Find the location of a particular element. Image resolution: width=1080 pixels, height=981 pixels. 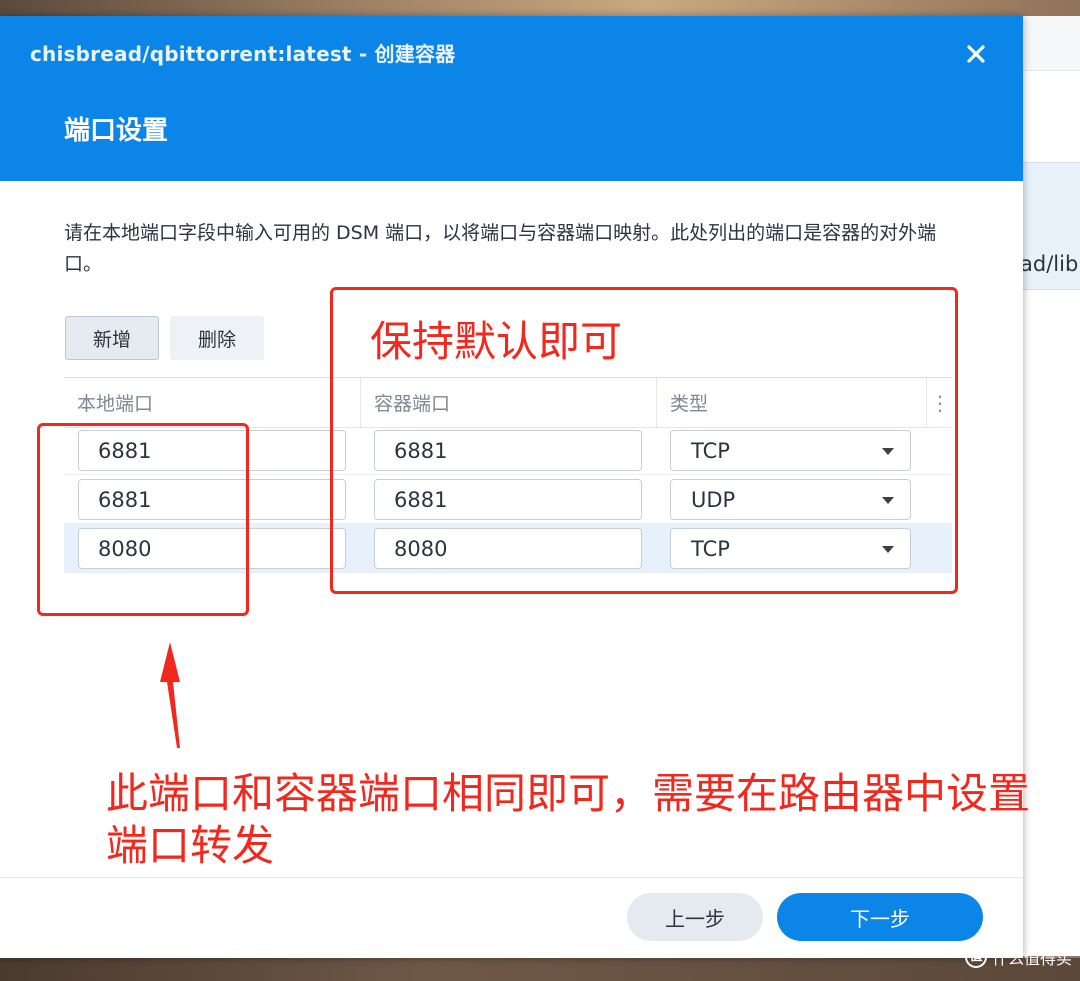

annotation-arrow-icon is located at coordinates (170, 695).